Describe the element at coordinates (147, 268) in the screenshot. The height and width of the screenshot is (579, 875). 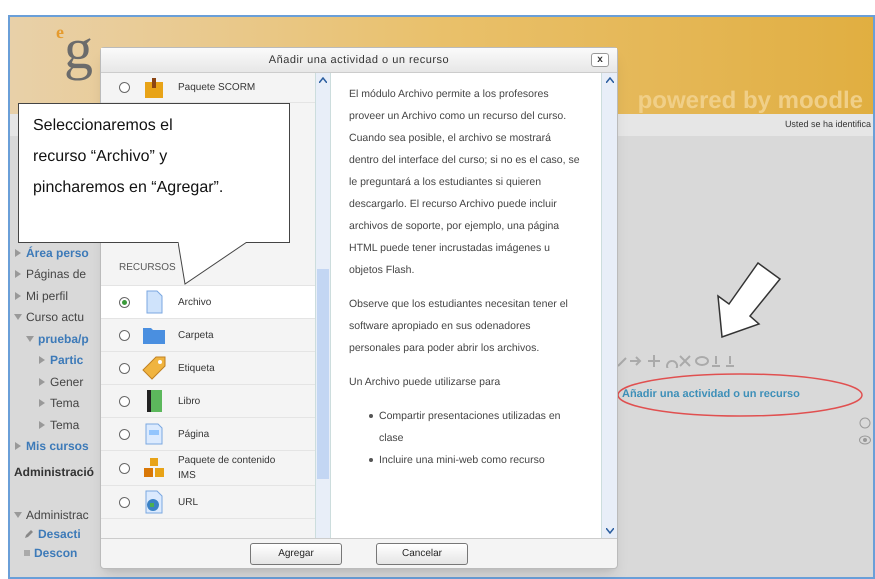
I see `section-heading: RECURSOS` at that location.